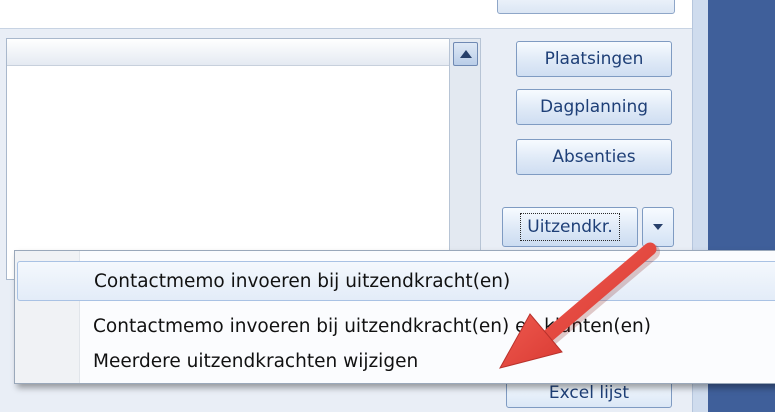 The width and height of the screenshot is (775, 412). I want to click on uitzendkr-split-button: Uitzendkr., so click(590, 228).